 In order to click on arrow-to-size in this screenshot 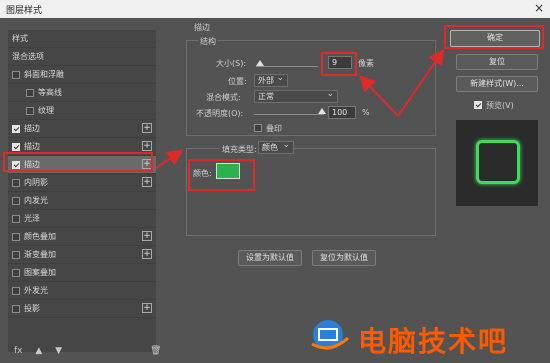, I will do `click(379, 96)`.